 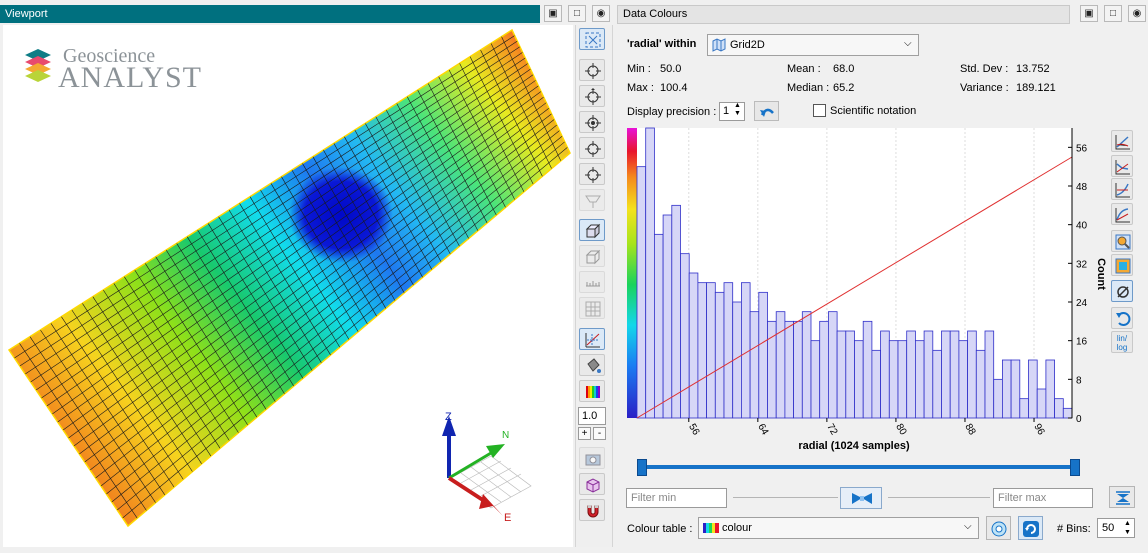 I want to click on object-select: Grid2D ⌵, so click(x=813, y=45).